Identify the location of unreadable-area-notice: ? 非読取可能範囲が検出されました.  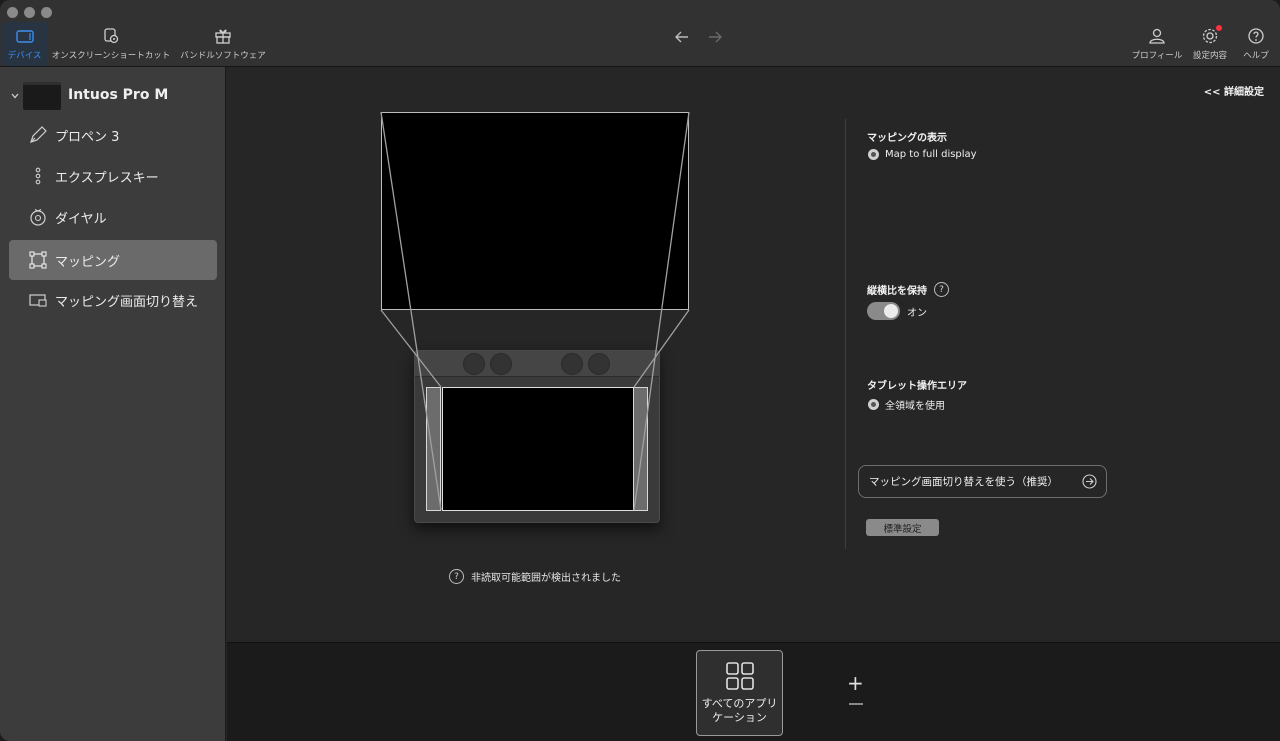
(535, 576).